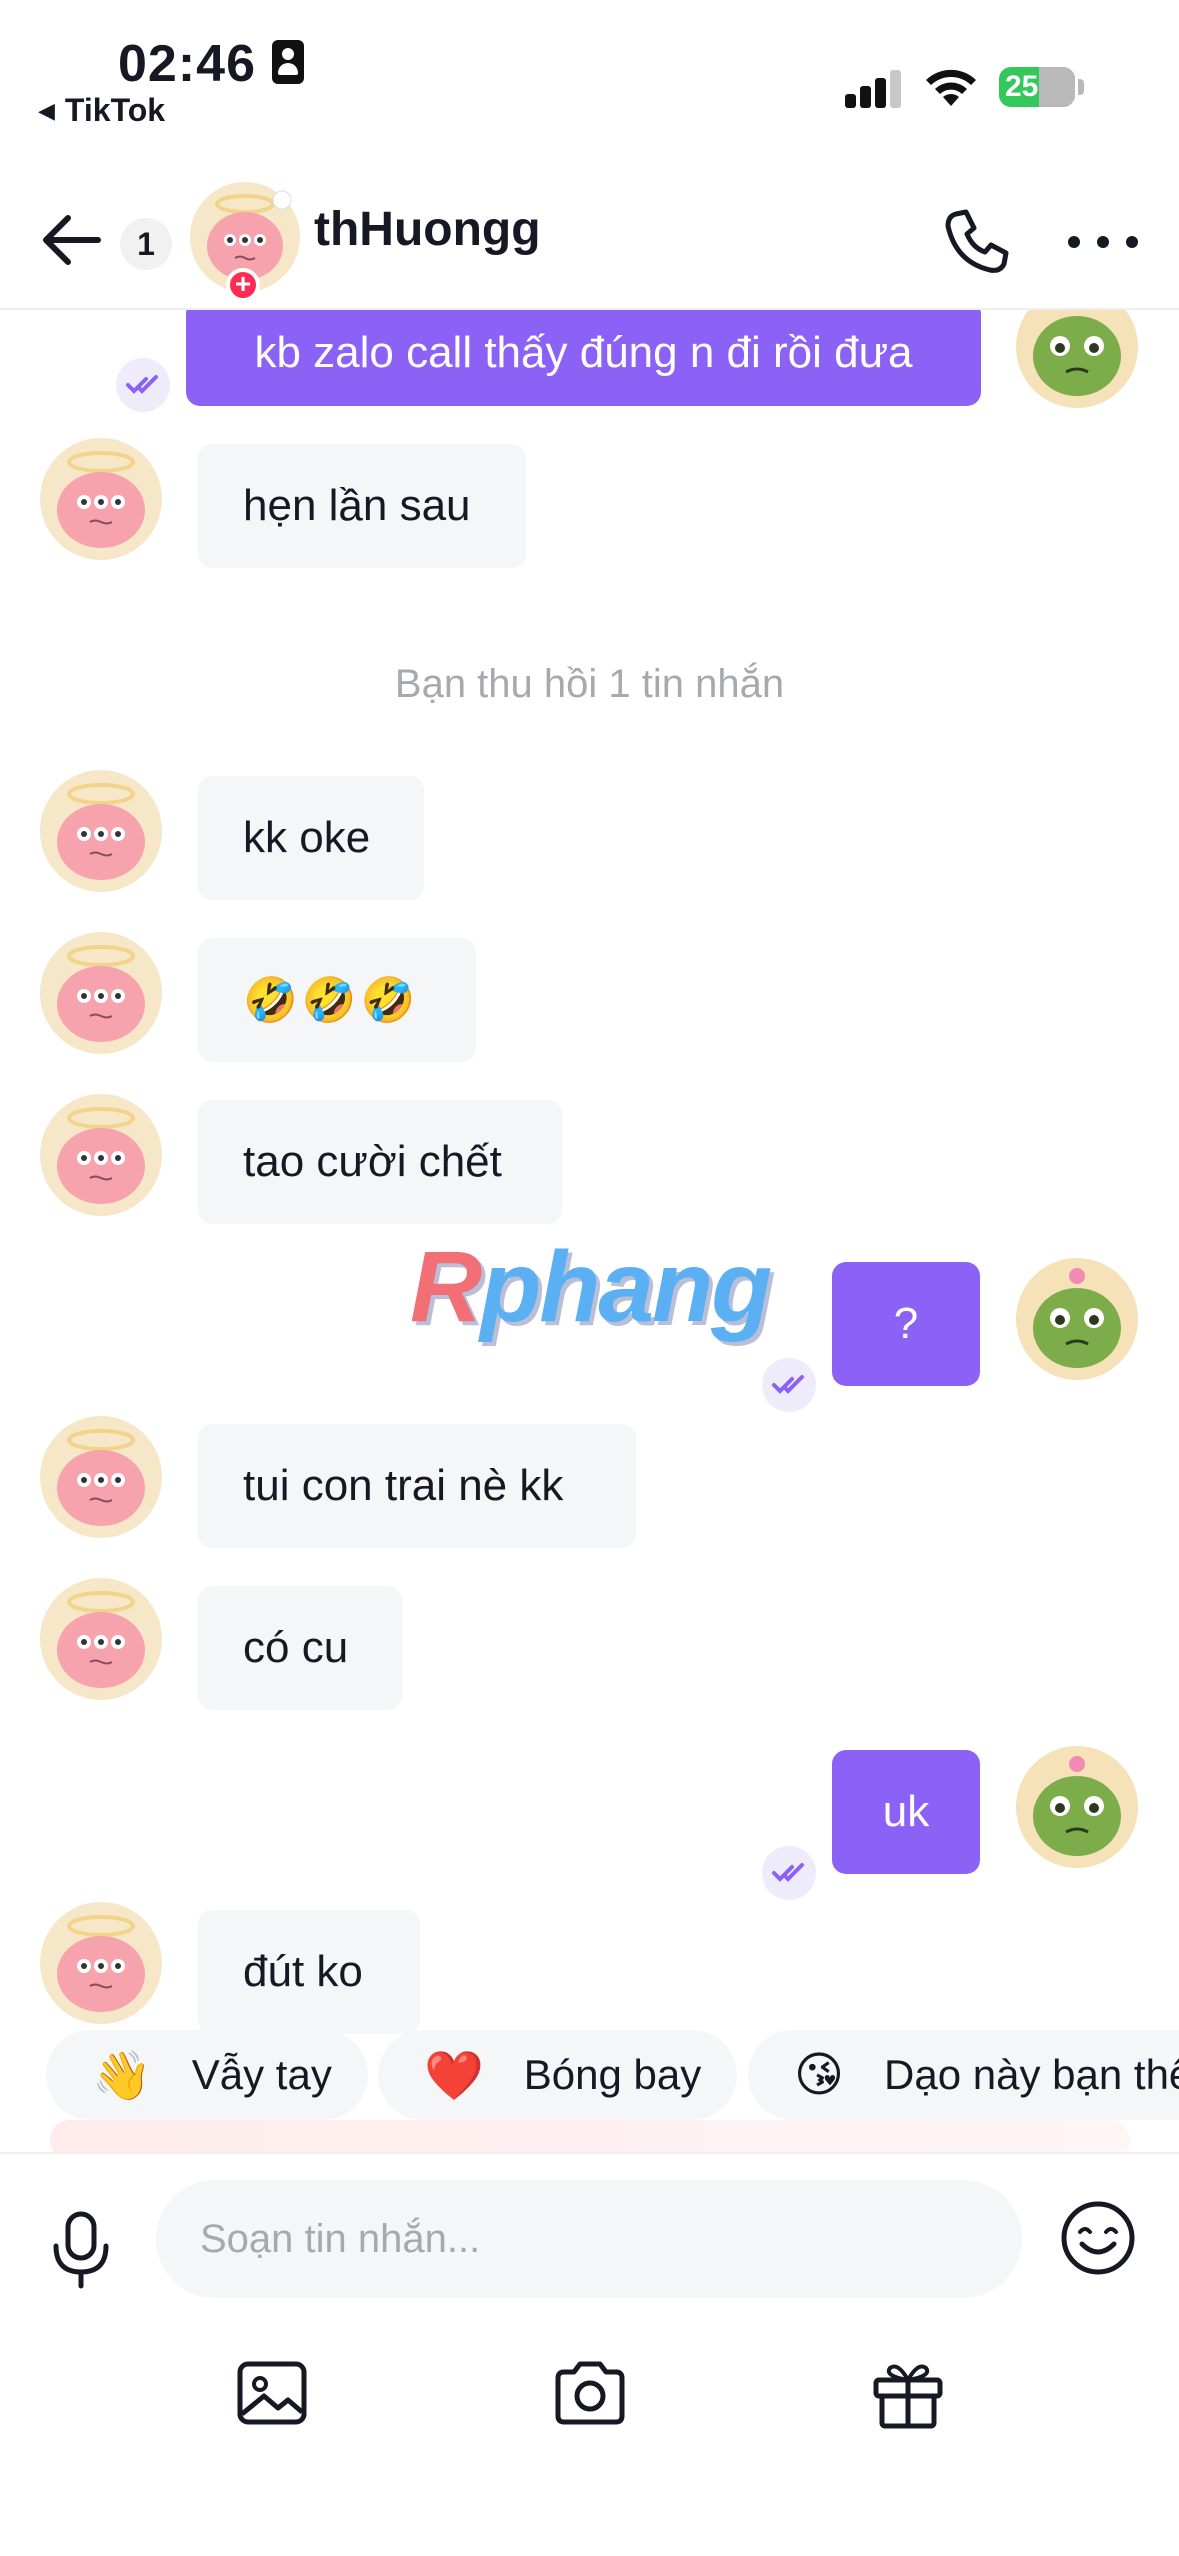  Describe the element at coordinates (122, 2075) in the screenshot. I see `wave-icon: 👋` at that location.